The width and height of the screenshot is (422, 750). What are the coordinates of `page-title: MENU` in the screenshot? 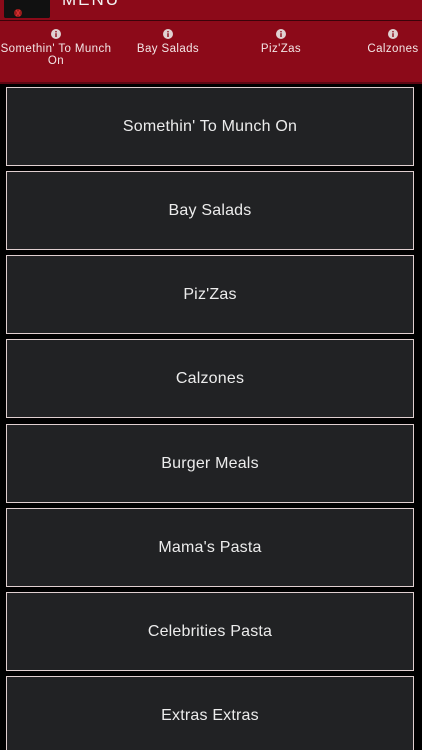 It's located at (91, 5).